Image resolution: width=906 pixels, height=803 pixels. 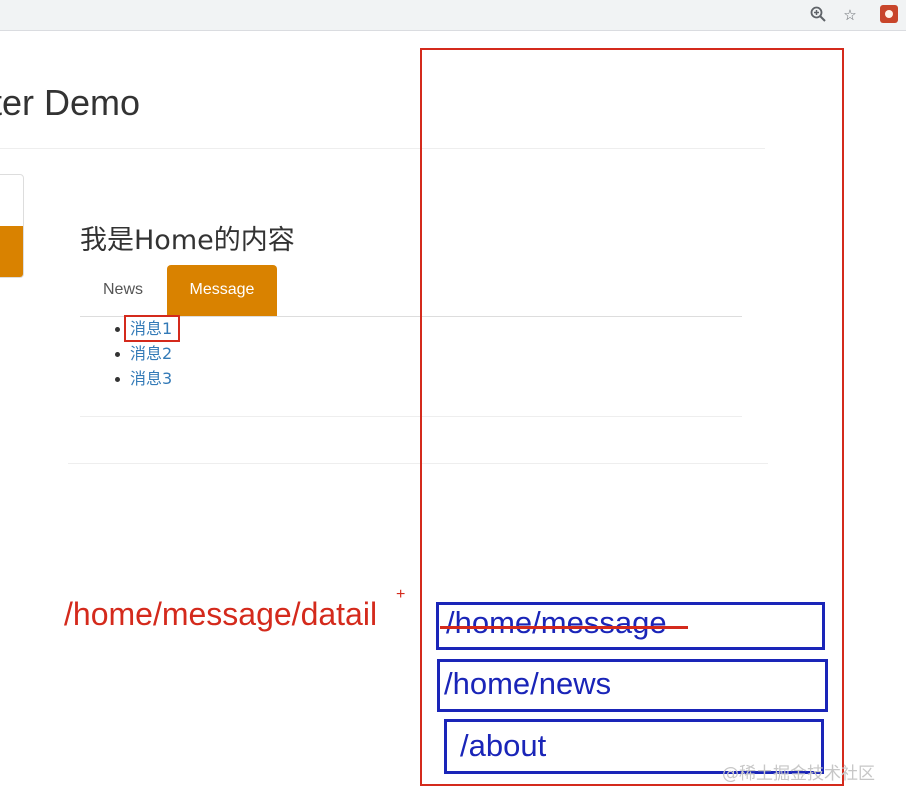 I want to click on message-link-2: 消息2, so click(x=151, y=353).